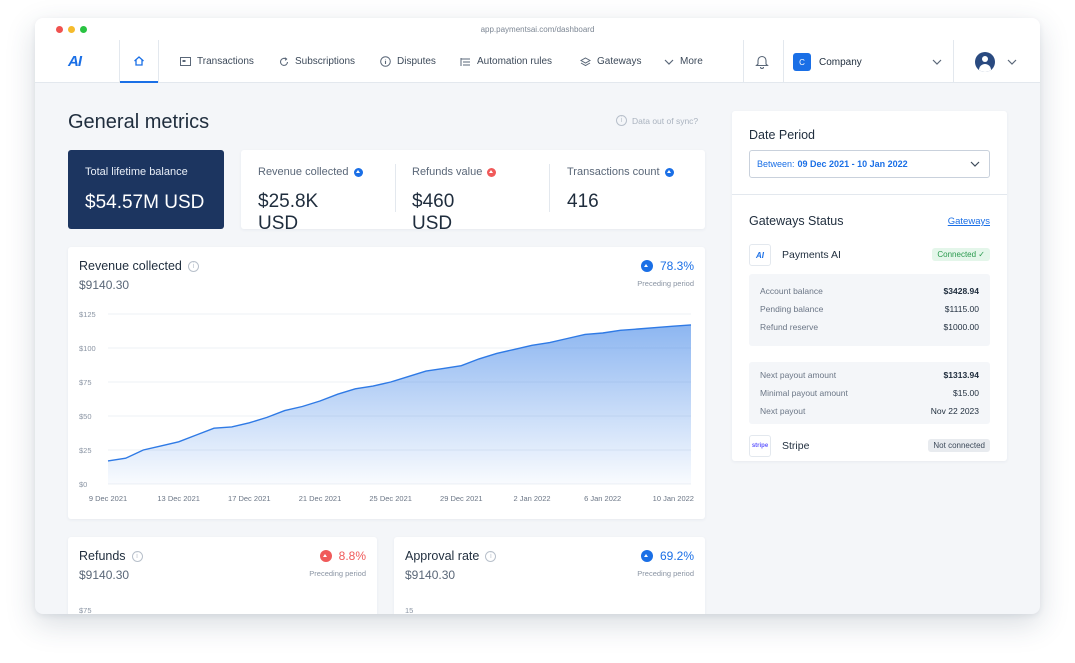 The height and width of the screenshot is (663, 1075). I want to click on y-axis-tick: $100, so click(87, 348).